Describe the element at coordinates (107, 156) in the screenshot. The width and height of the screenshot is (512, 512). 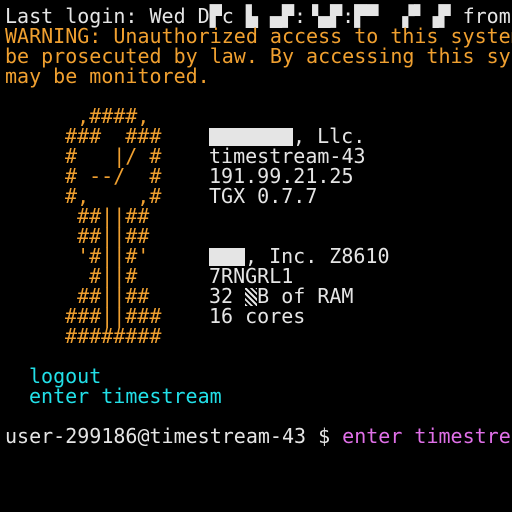
I see `logo-ascii-line: # |/ #` at that location.